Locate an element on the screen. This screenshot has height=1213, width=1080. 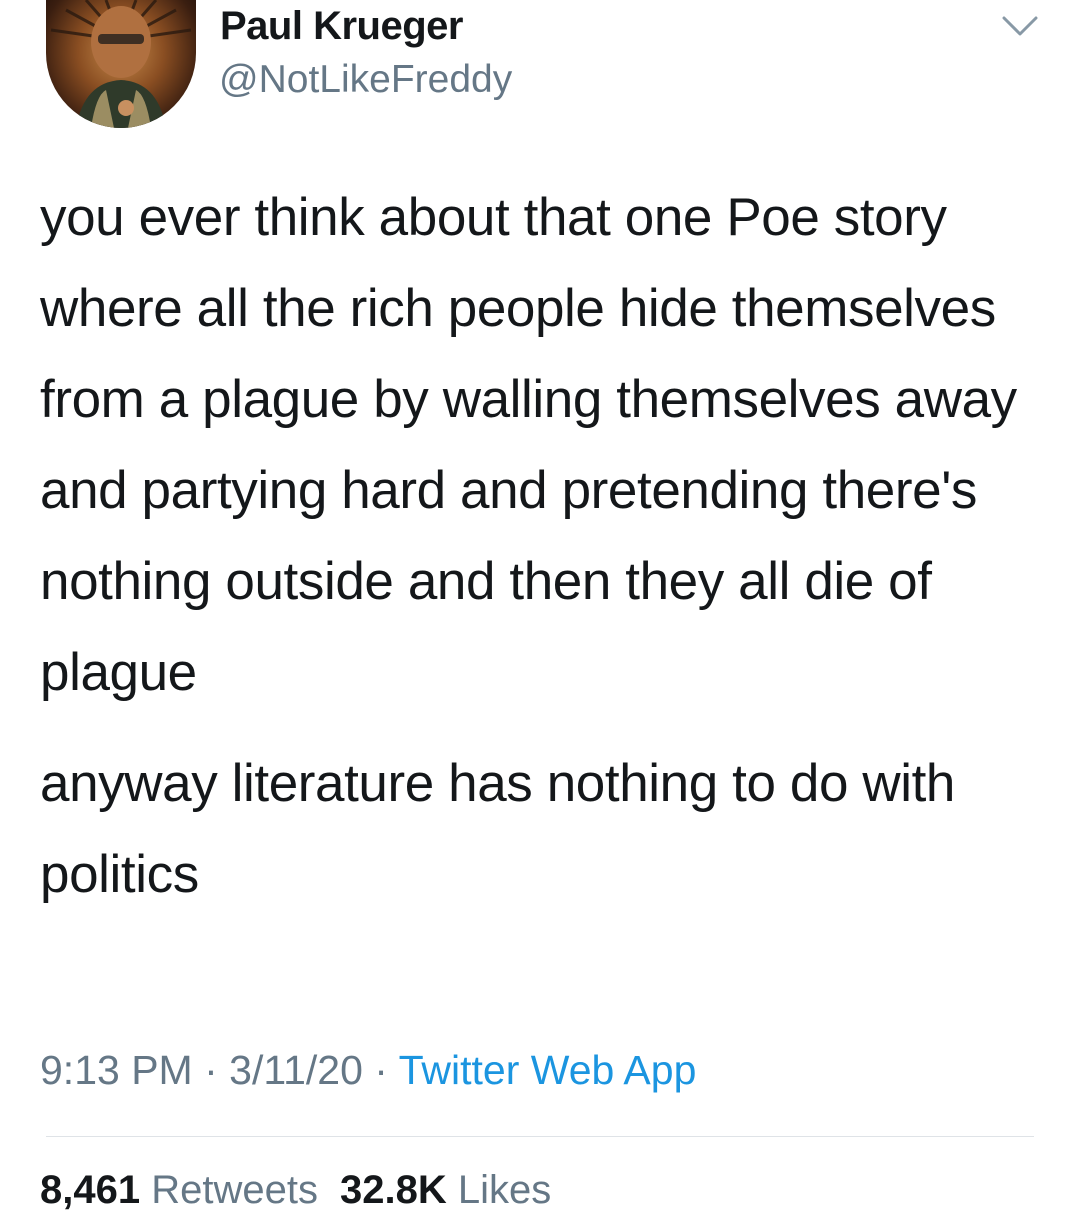
avatar-photo is located at coordinates (121, 64).